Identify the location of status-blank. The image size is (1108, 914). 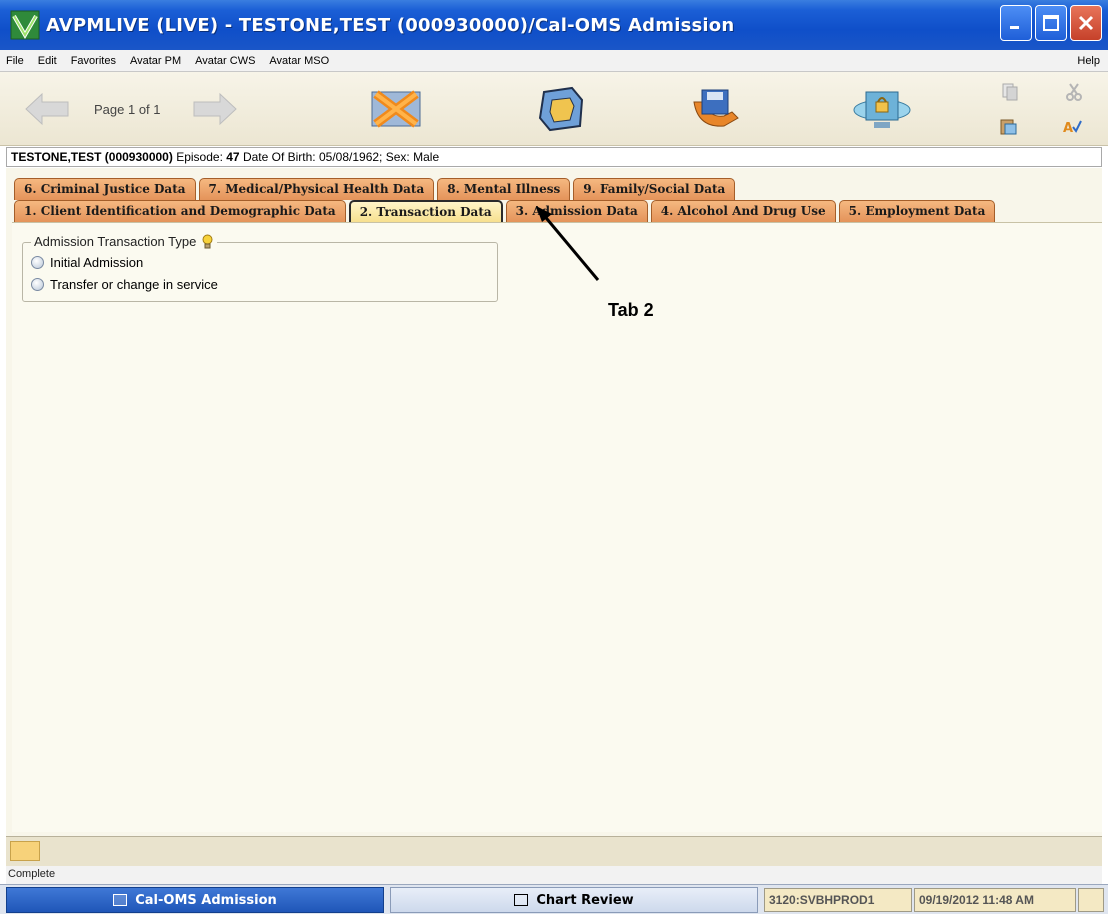
(1091, 900).